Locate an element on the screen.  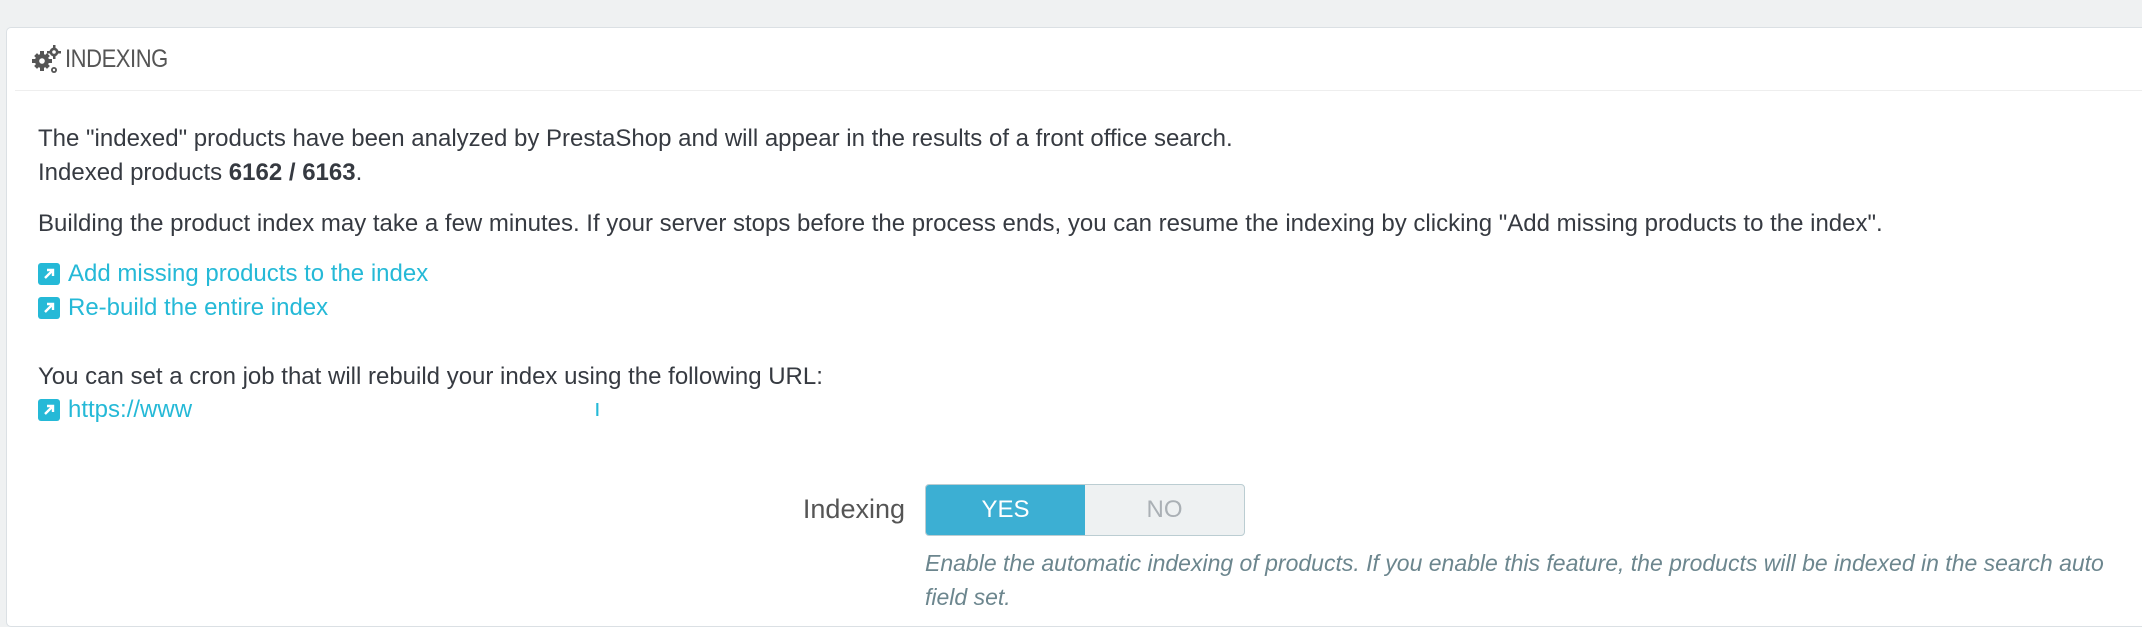
indexed-count: 6162 / 6163 is located at coordinates (292, 172).